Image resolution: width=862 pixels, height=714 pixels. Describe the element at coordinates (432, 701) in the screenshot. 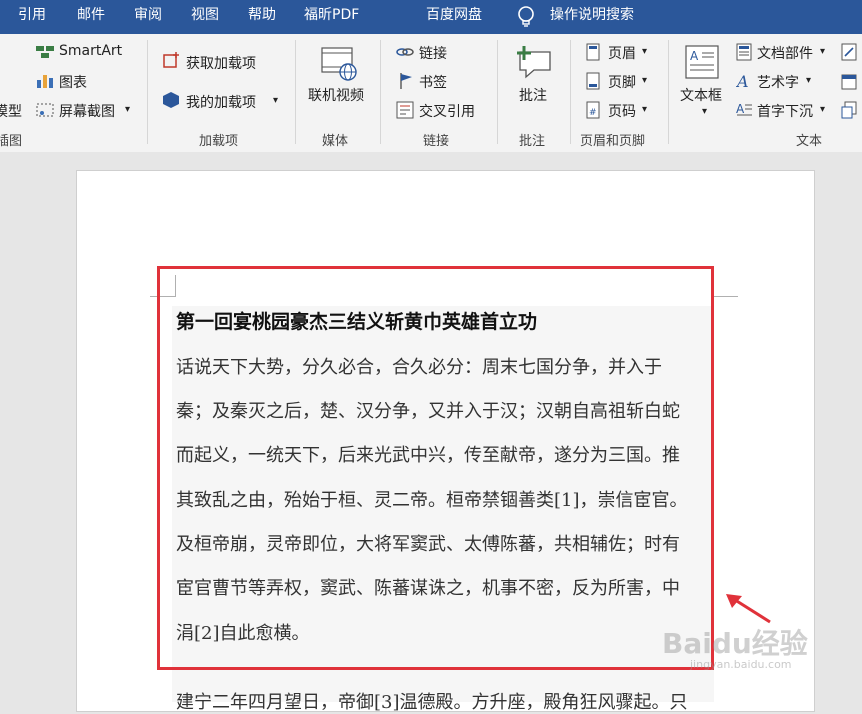

I see `paragraph-line: 建宁二年四月望日，帝御[3]温德殿。方升座，殿角狂风骤起。只` at that location.